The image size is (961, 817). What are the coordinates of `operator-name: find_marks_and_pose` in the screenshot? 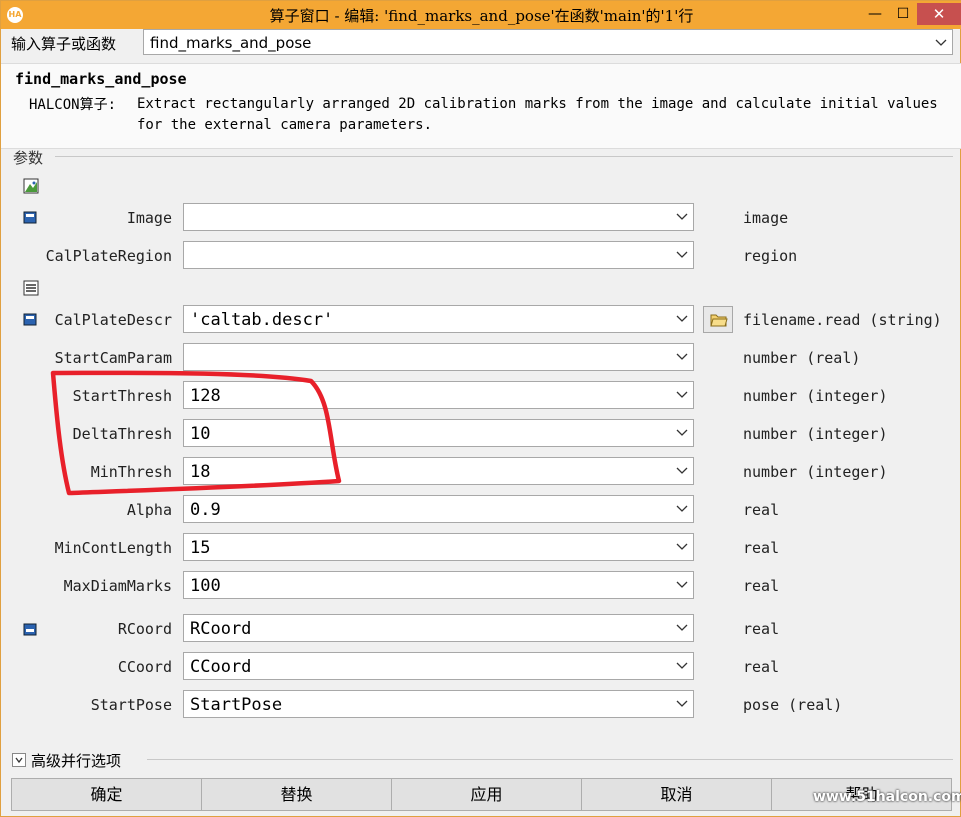 It's located at (101, 79).